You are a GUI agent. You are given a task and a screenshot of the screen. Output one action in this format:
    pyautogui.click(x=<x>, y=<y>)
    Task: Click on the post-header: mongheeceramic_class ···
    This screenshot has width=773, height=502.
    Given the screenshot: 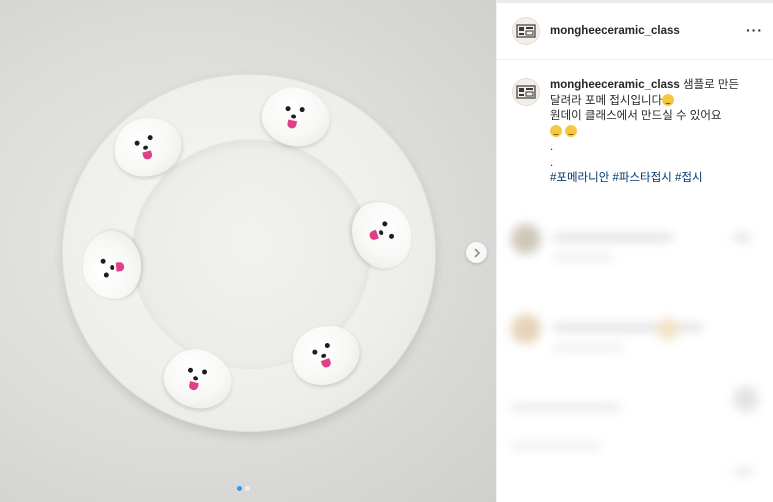 What is the action you would take?
    pyautogui.click(x=635, y=31)
    